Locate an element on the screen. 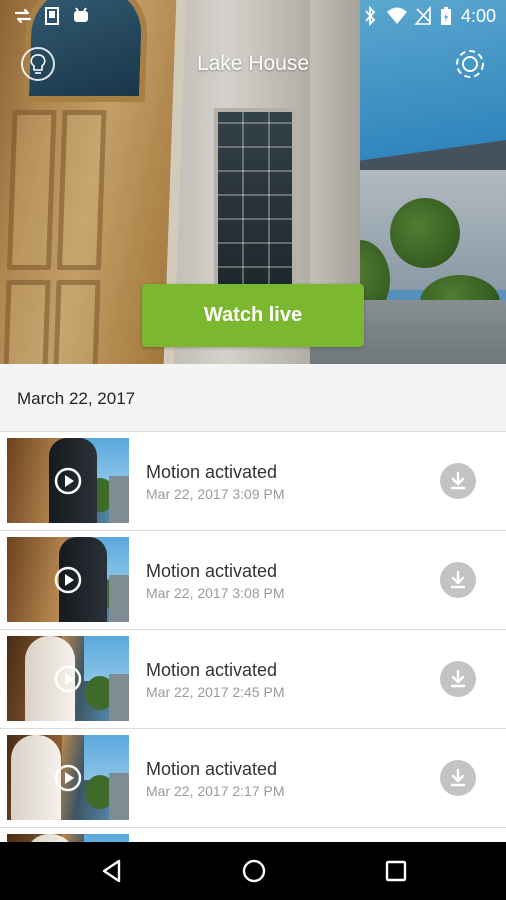 This screenshot has height=900, width=506. status-time: 4:00 is located at coordinates (478, 16).